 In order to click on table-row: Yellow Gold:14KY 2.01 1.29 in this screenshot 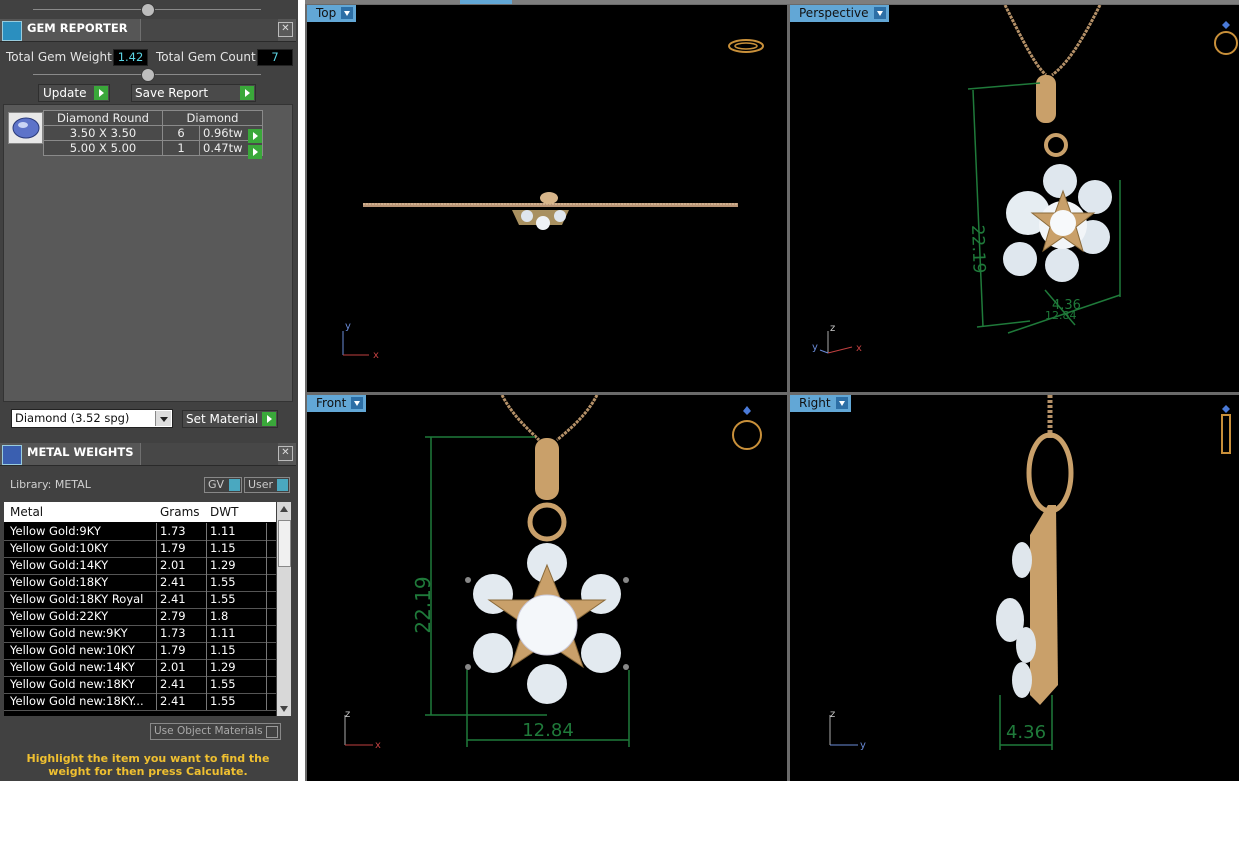, I will do `click(140, 566)`.